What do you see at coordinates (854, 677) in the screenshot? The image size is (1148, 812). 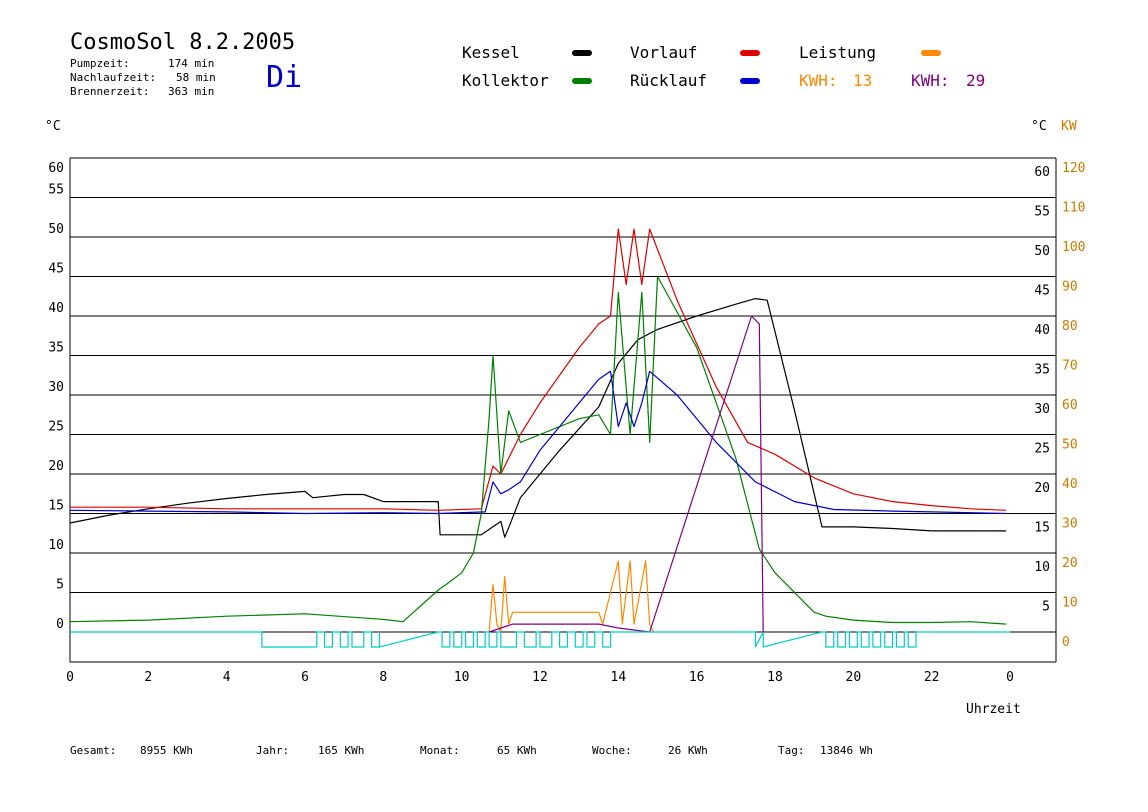 I see `x-tick-label: 20` at bounding box center [854, 677].